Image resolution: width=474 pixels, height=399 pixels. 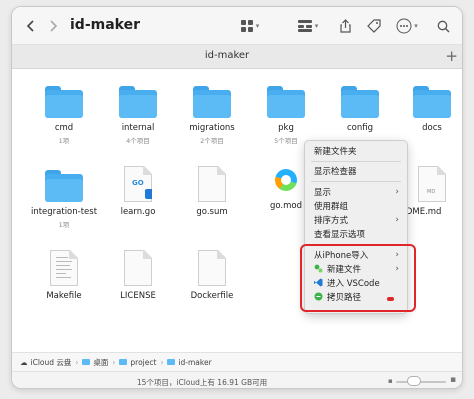 I want to click on file-subtitle: 4个项目, so click(x=138, y=141).